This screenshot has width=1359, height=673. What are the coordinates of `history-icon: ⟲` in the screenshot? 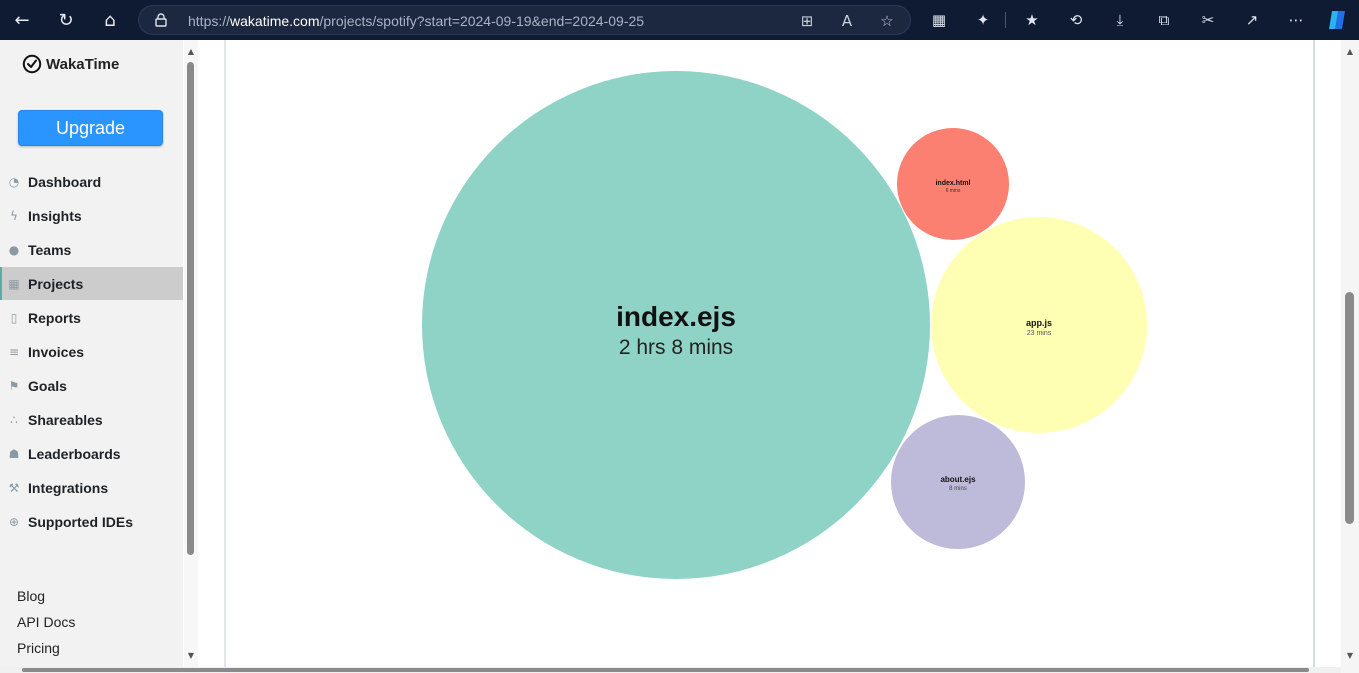 It's located at (1076, 20).